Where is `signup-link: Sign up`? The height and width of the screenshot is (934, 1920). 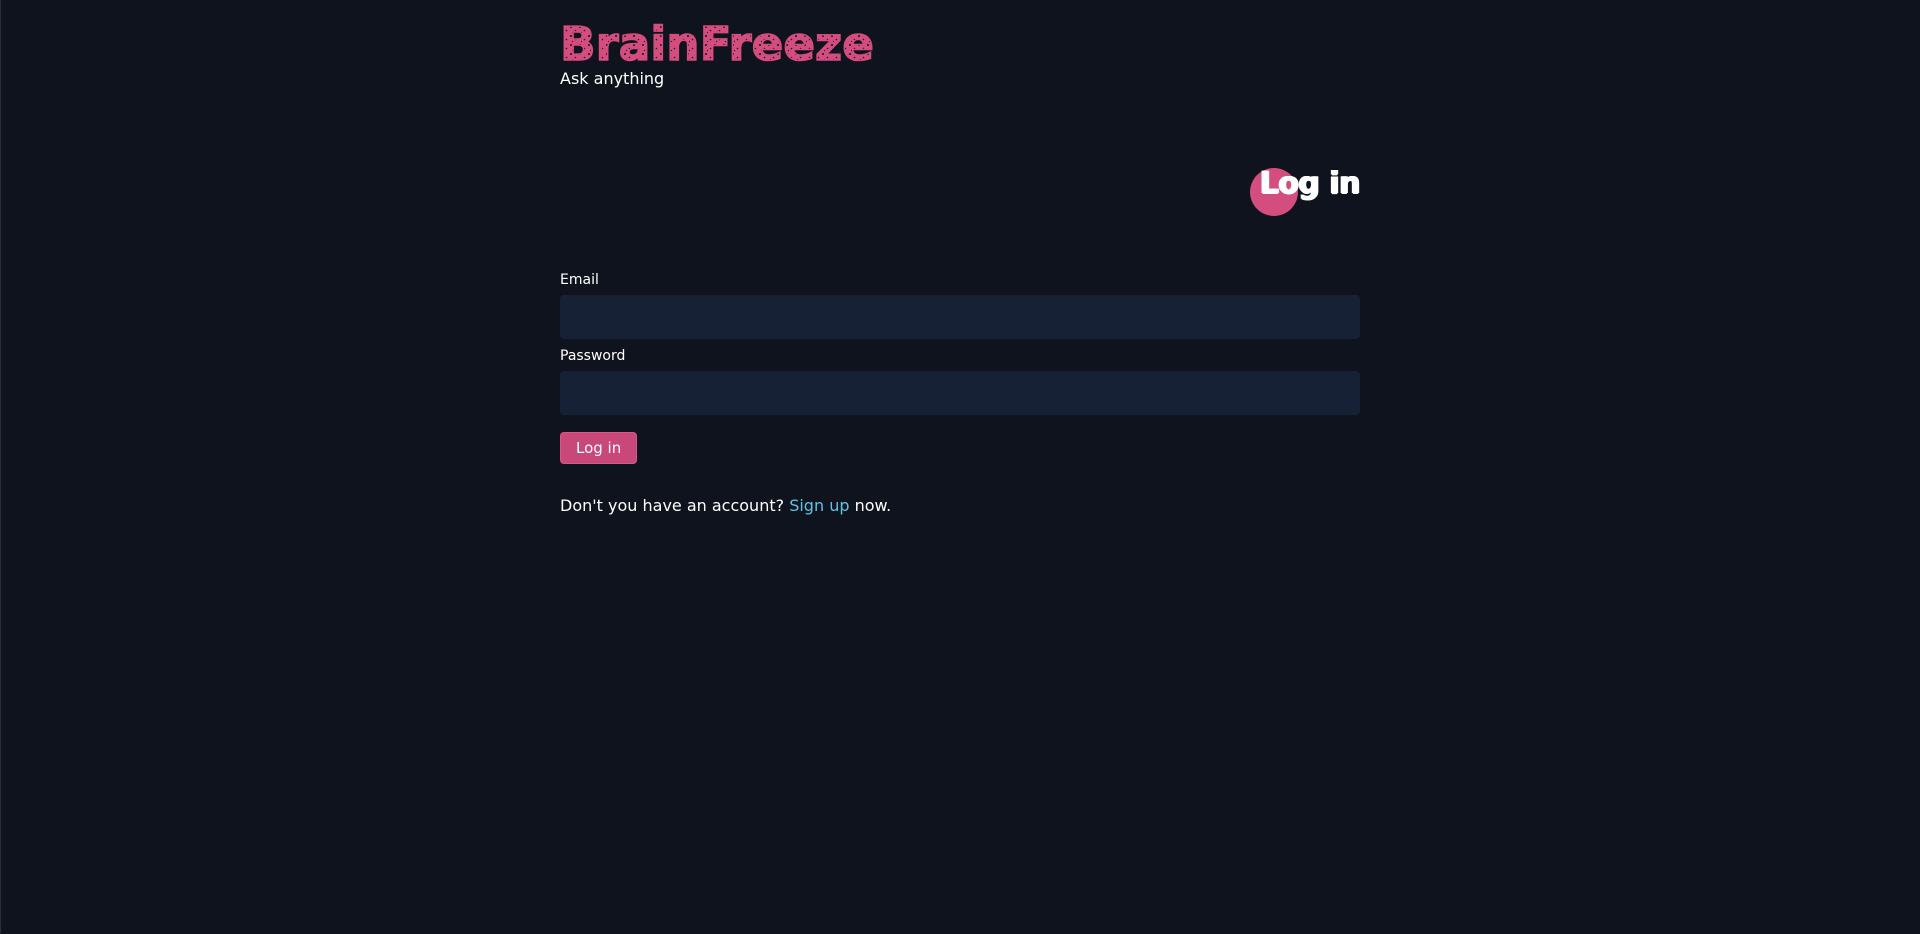 signup-link: Sign up is located at coordinates (819, 505).